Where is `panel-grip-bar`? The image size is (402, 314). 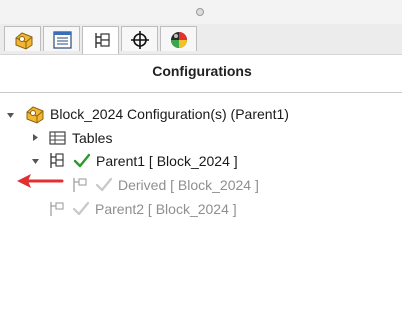
panel-grip-bar is located at coordinates (201, 12).